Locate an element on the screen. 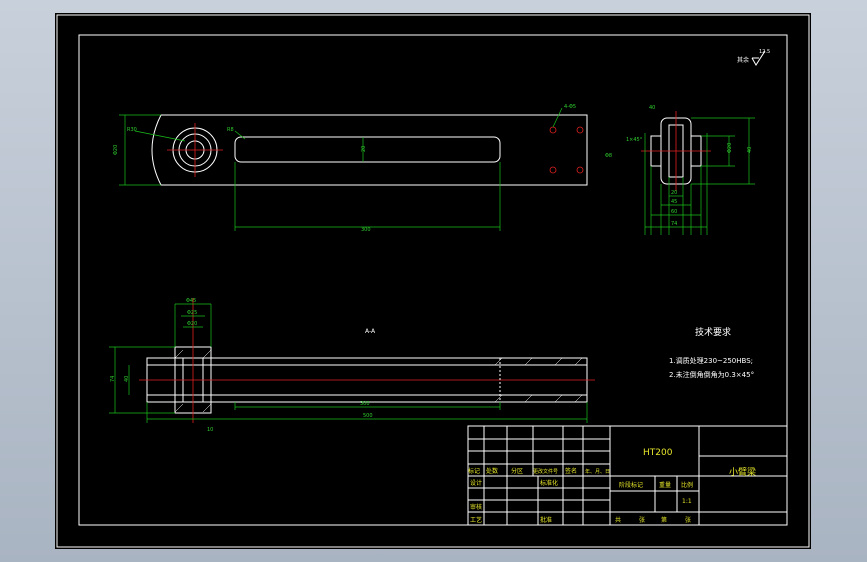  front-dim-l2: 40 is located at coordinates (127, 379).